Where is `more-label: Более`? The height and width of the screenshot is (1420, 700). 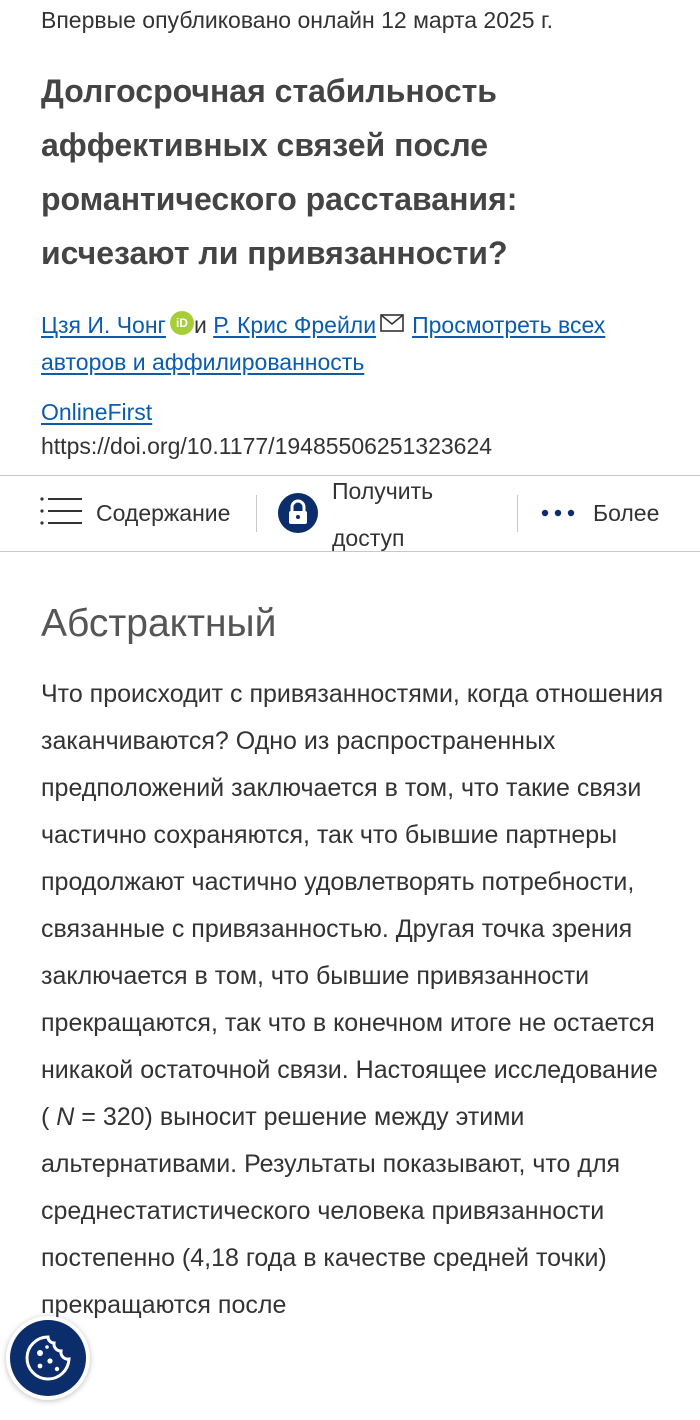
more-label: Более is located at coordinates (626, 513).